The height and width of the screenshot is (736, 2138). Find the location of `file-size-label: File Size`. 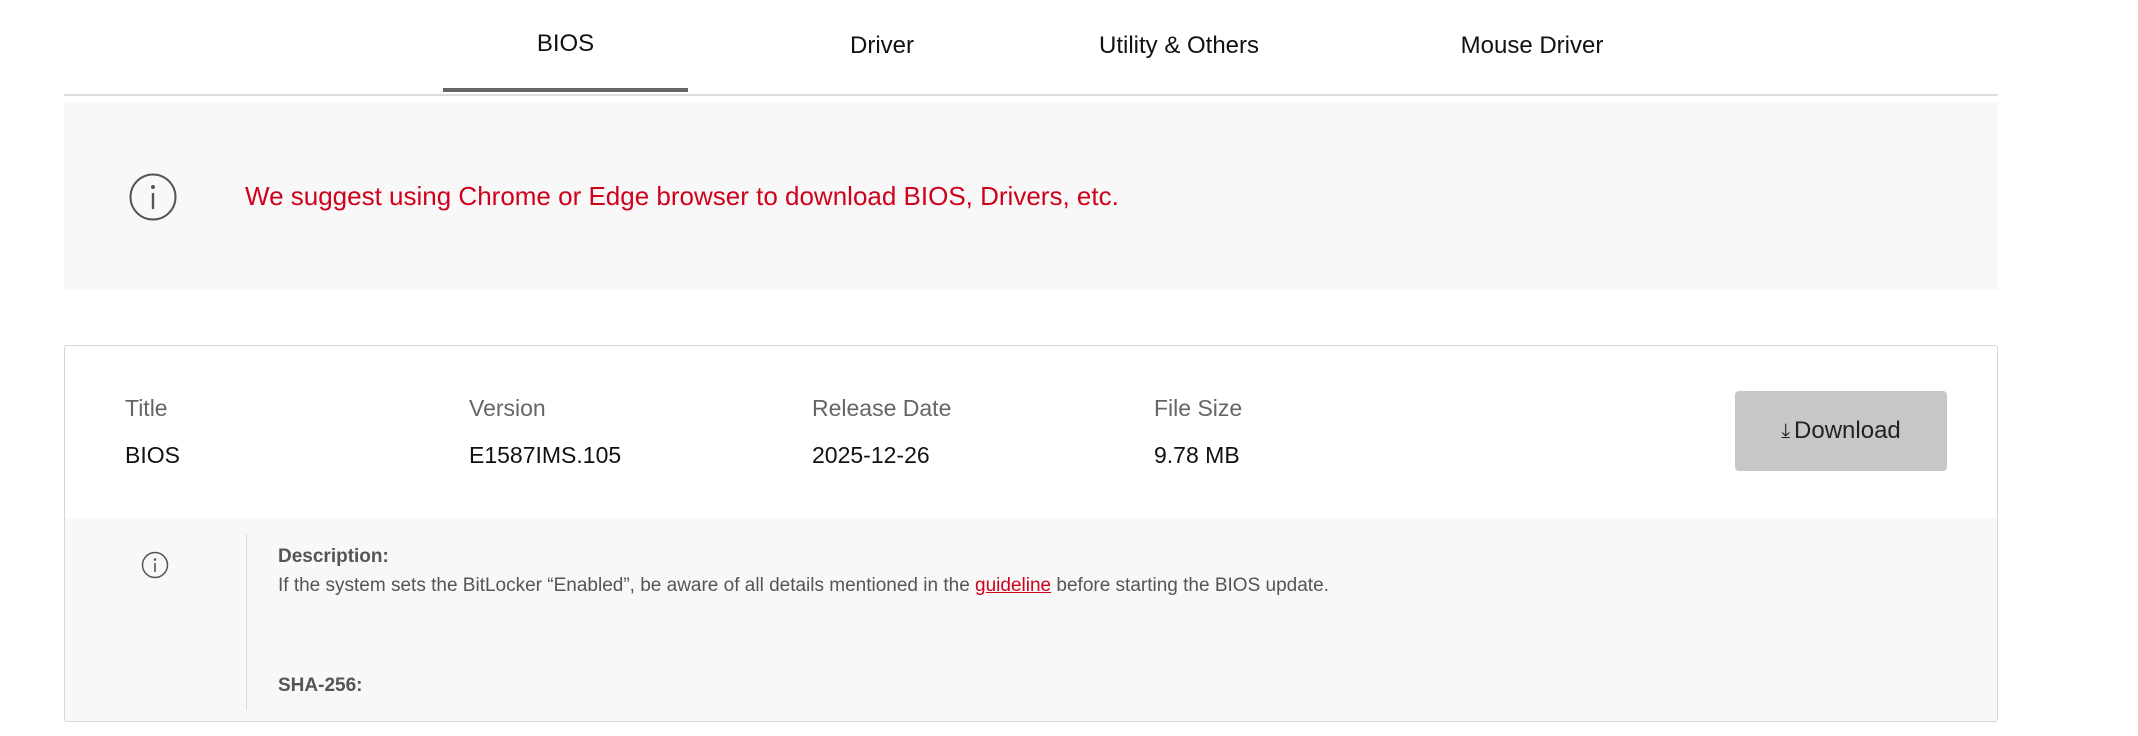

file-size-label: File Size is located at coordinates (1198, 408).